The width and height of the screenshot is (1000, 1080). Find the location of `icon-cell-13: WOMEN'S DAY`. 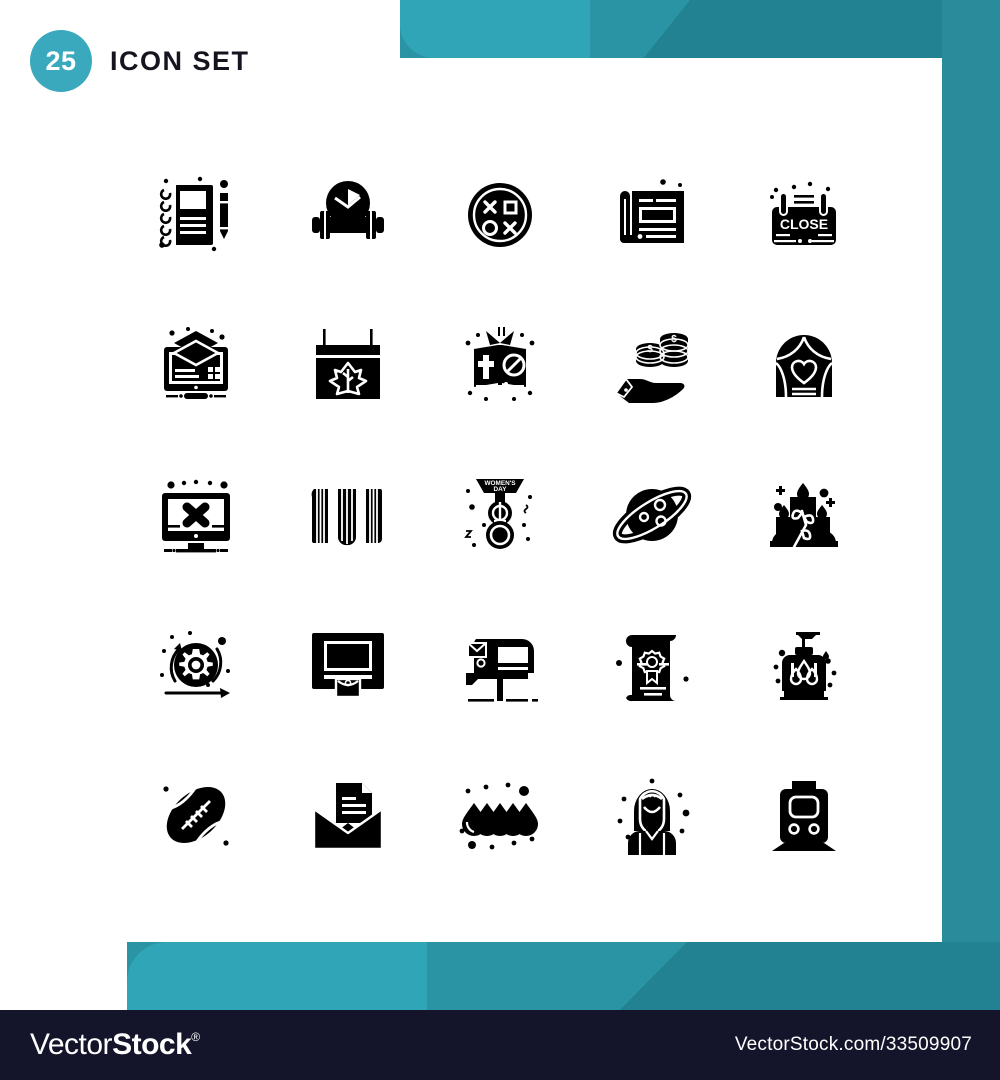

icon-cell-13: WOMEN'S DAY is located at coordinates (500, 515).